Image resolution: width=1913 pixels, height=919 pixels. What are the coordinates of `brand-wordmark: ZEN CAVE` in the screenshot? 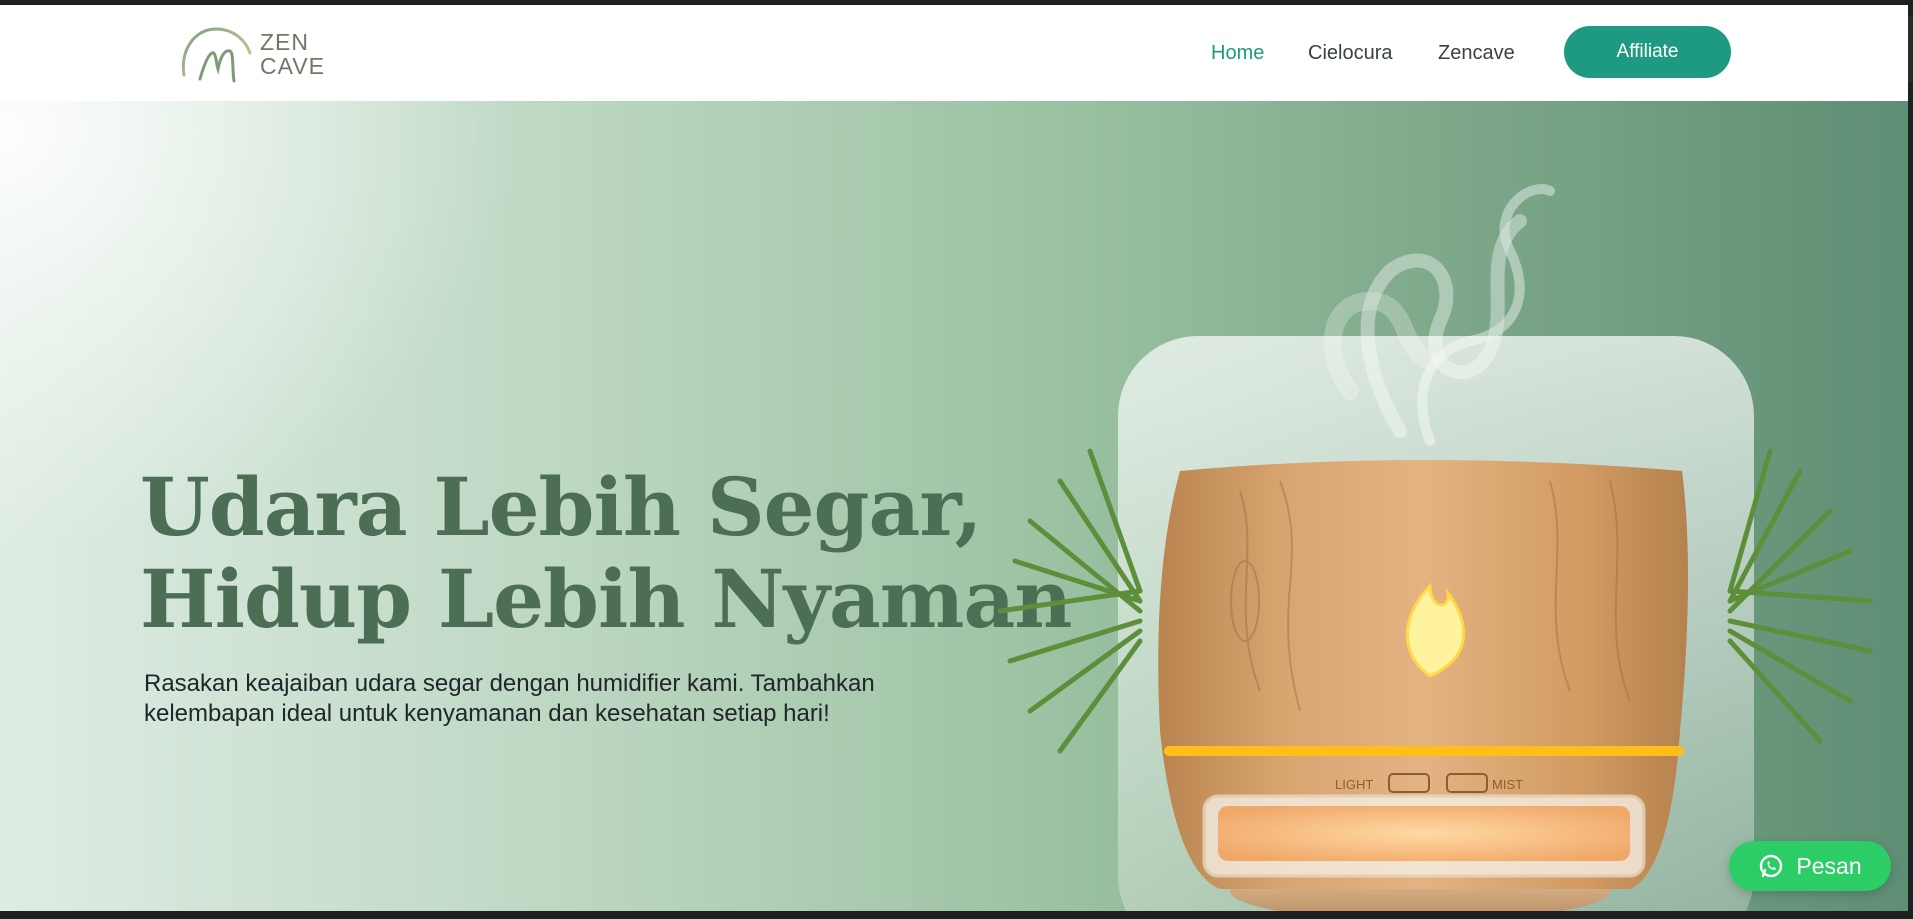 It's located at (292, 54).